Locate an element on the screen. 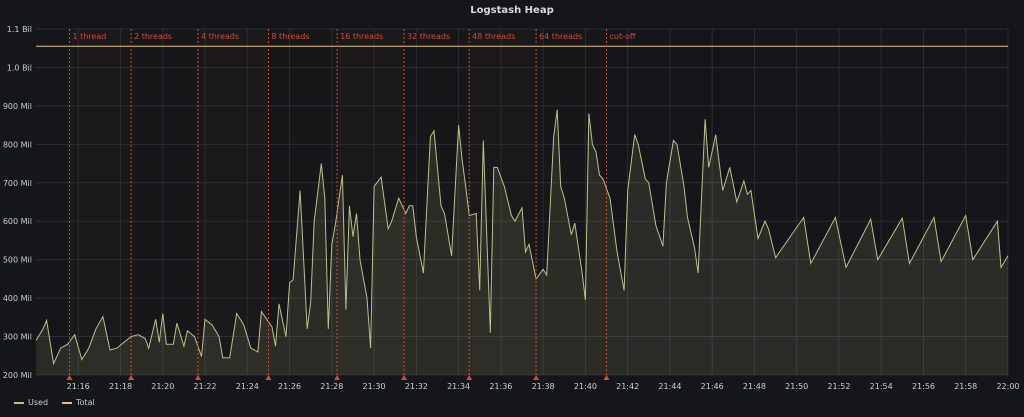  legend-label-used: Used is located at coordinates (38, 402).